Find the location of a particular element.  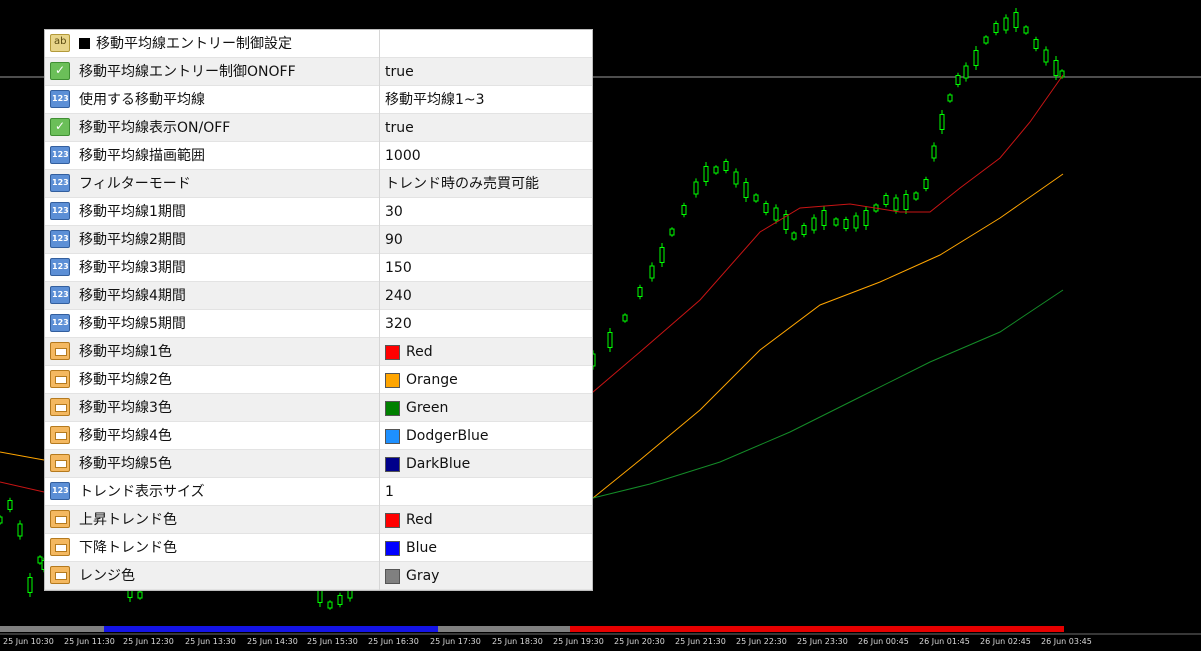

setting-value: Gray is located at coordinates (422, 576).